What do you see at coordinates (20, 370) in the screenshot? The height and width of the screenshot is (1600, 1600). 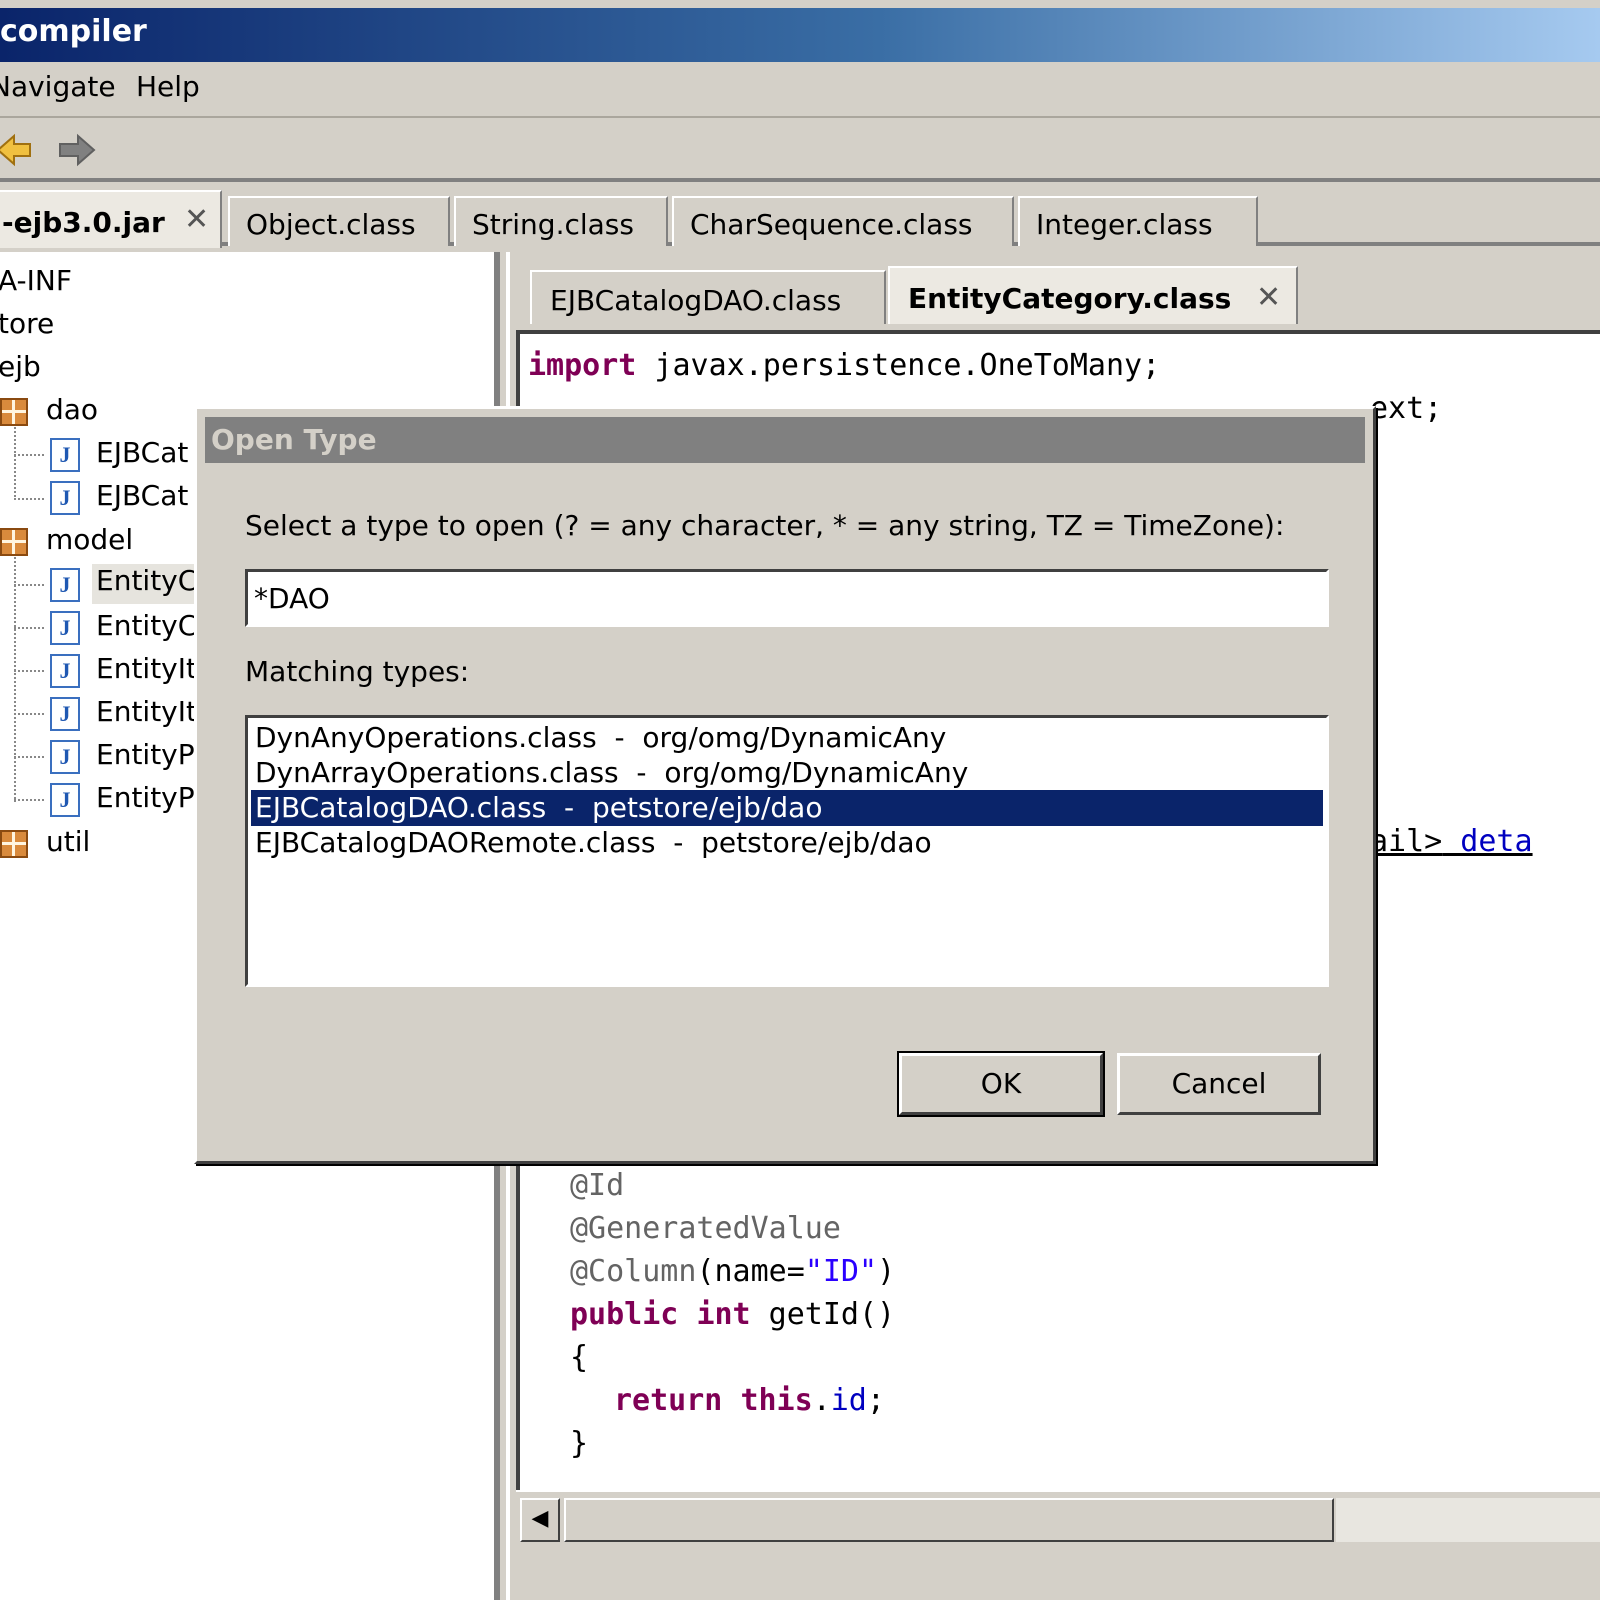 I see `tree-item-ejb: ejb` at bounding box center [20, 370].